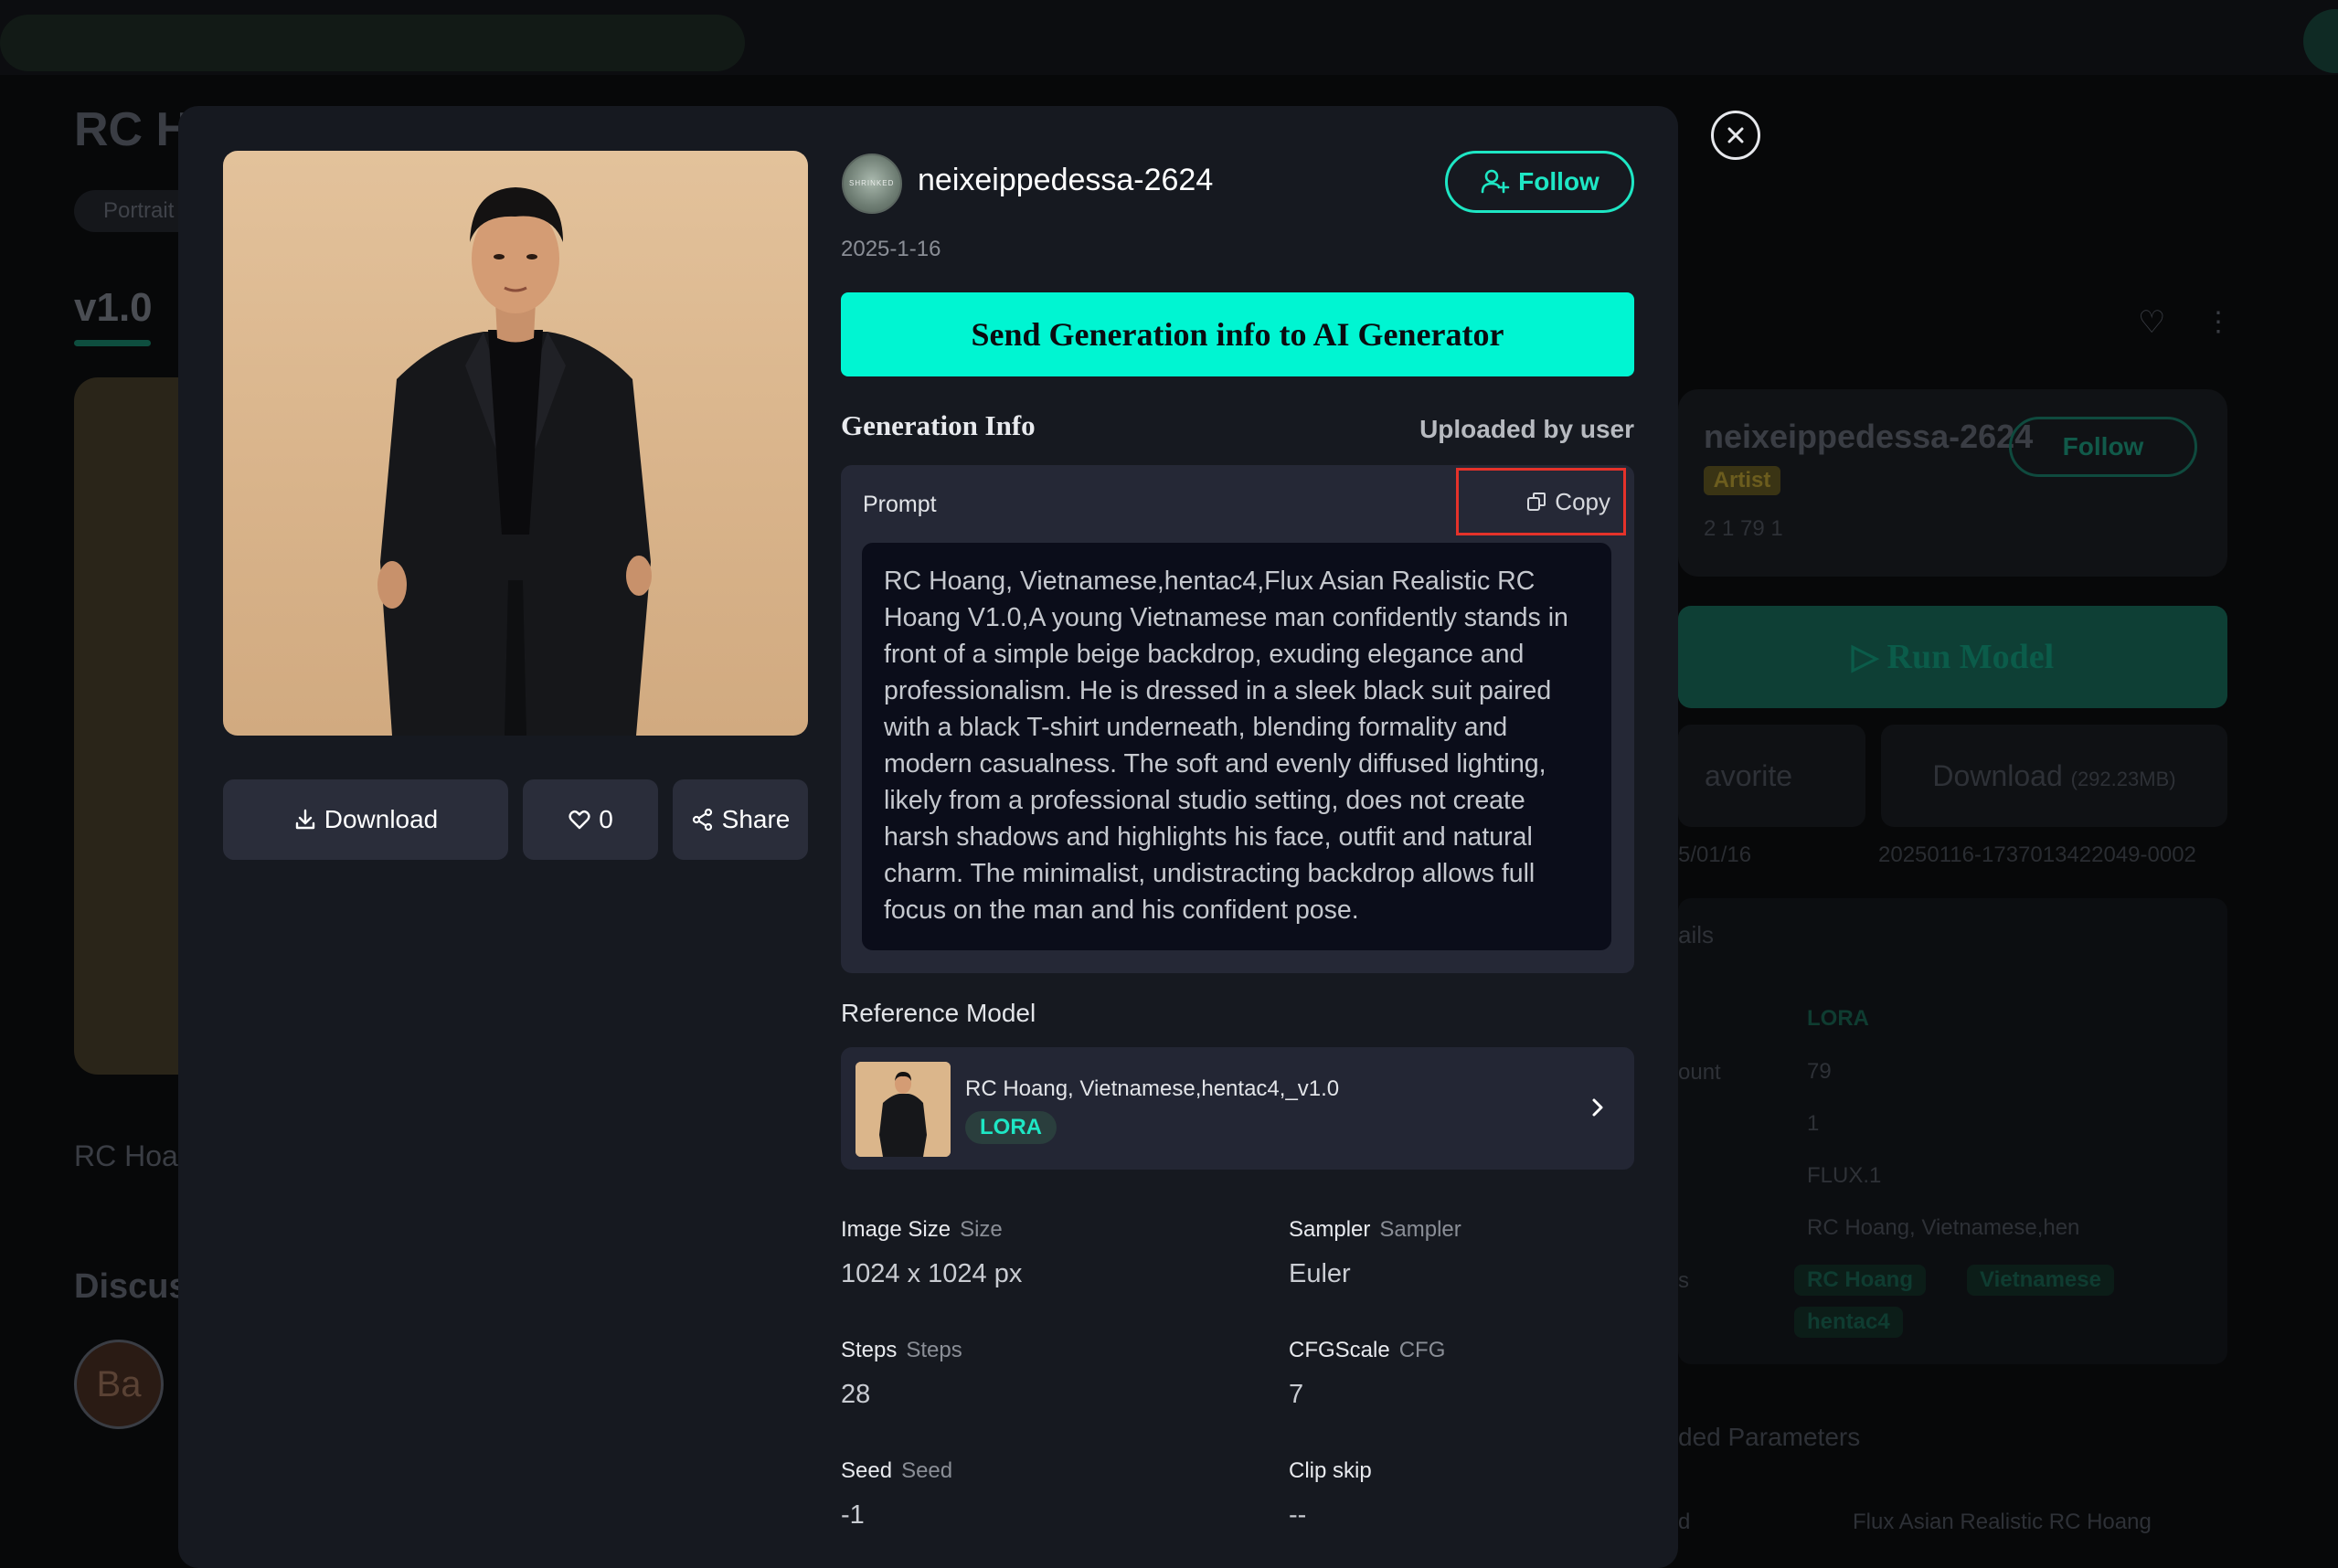 This screenshot has height=1568, width=2338. I want to click on bg-download-button: Download (292.23MB), so click(2054, 776).